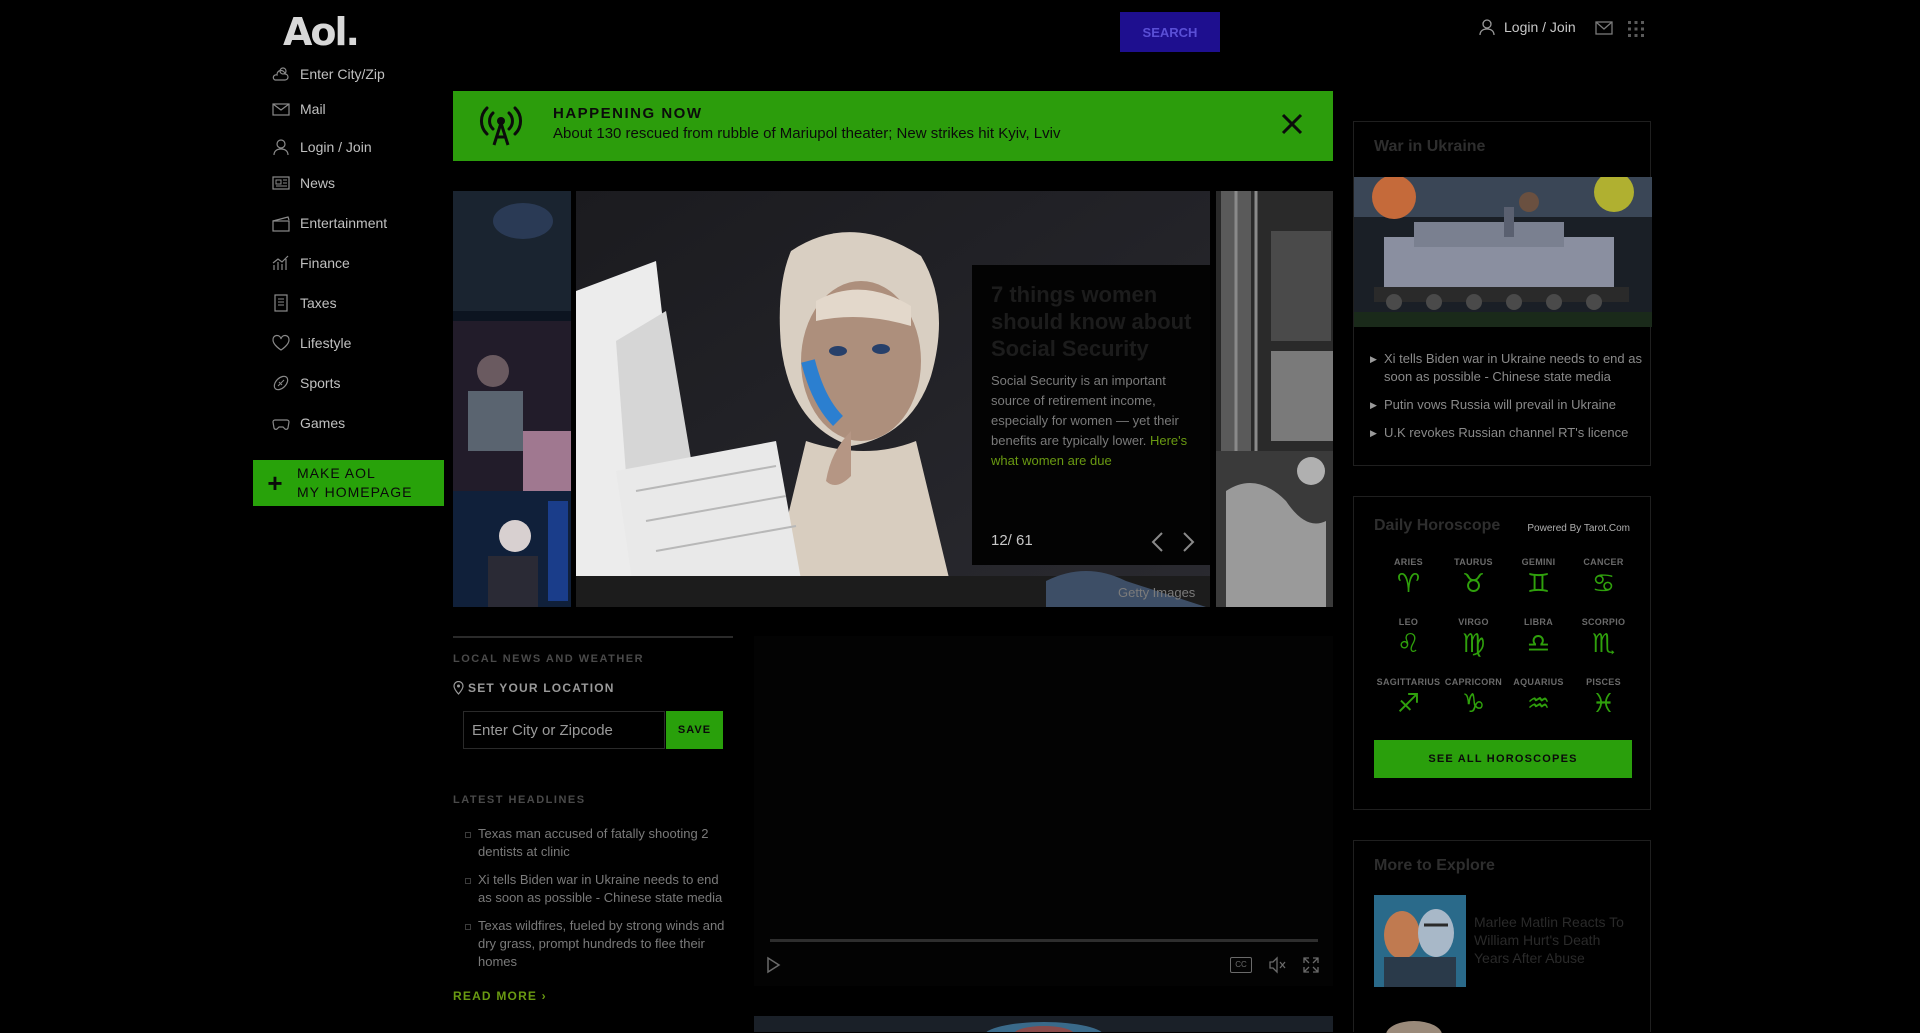 The width and height of the screenshot is (1920, 1033). Describe the element at coordinates (534, 688) in the screenshot. I see `set-location: SET YOUR LOCATION` at that location.